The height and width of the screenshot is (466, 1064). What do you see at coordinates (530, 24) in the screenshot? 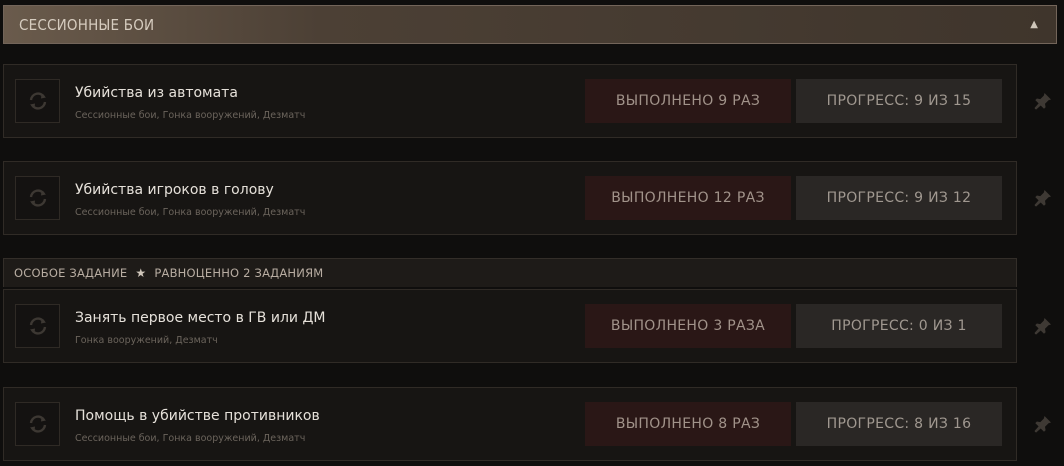
I see `section-header-session-battles: СЕССИОННЫЕ БОИ ▲` at bounding box center [530, 24].